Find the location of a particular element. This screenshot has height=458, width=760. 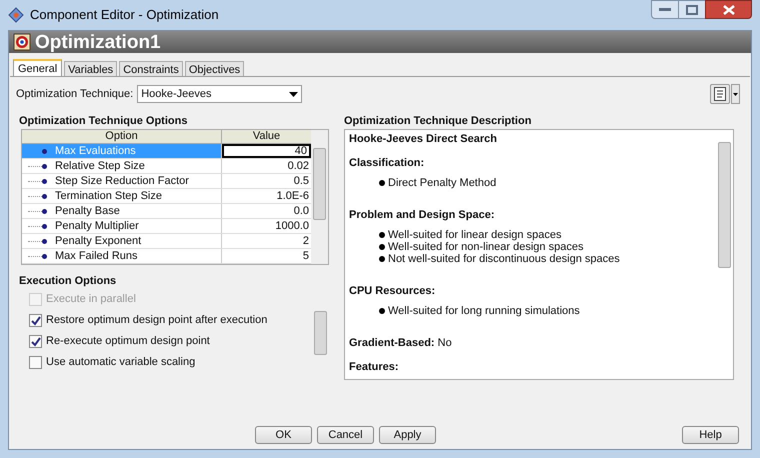

option-row: Penalty Base is located at coordinates (122, 211).